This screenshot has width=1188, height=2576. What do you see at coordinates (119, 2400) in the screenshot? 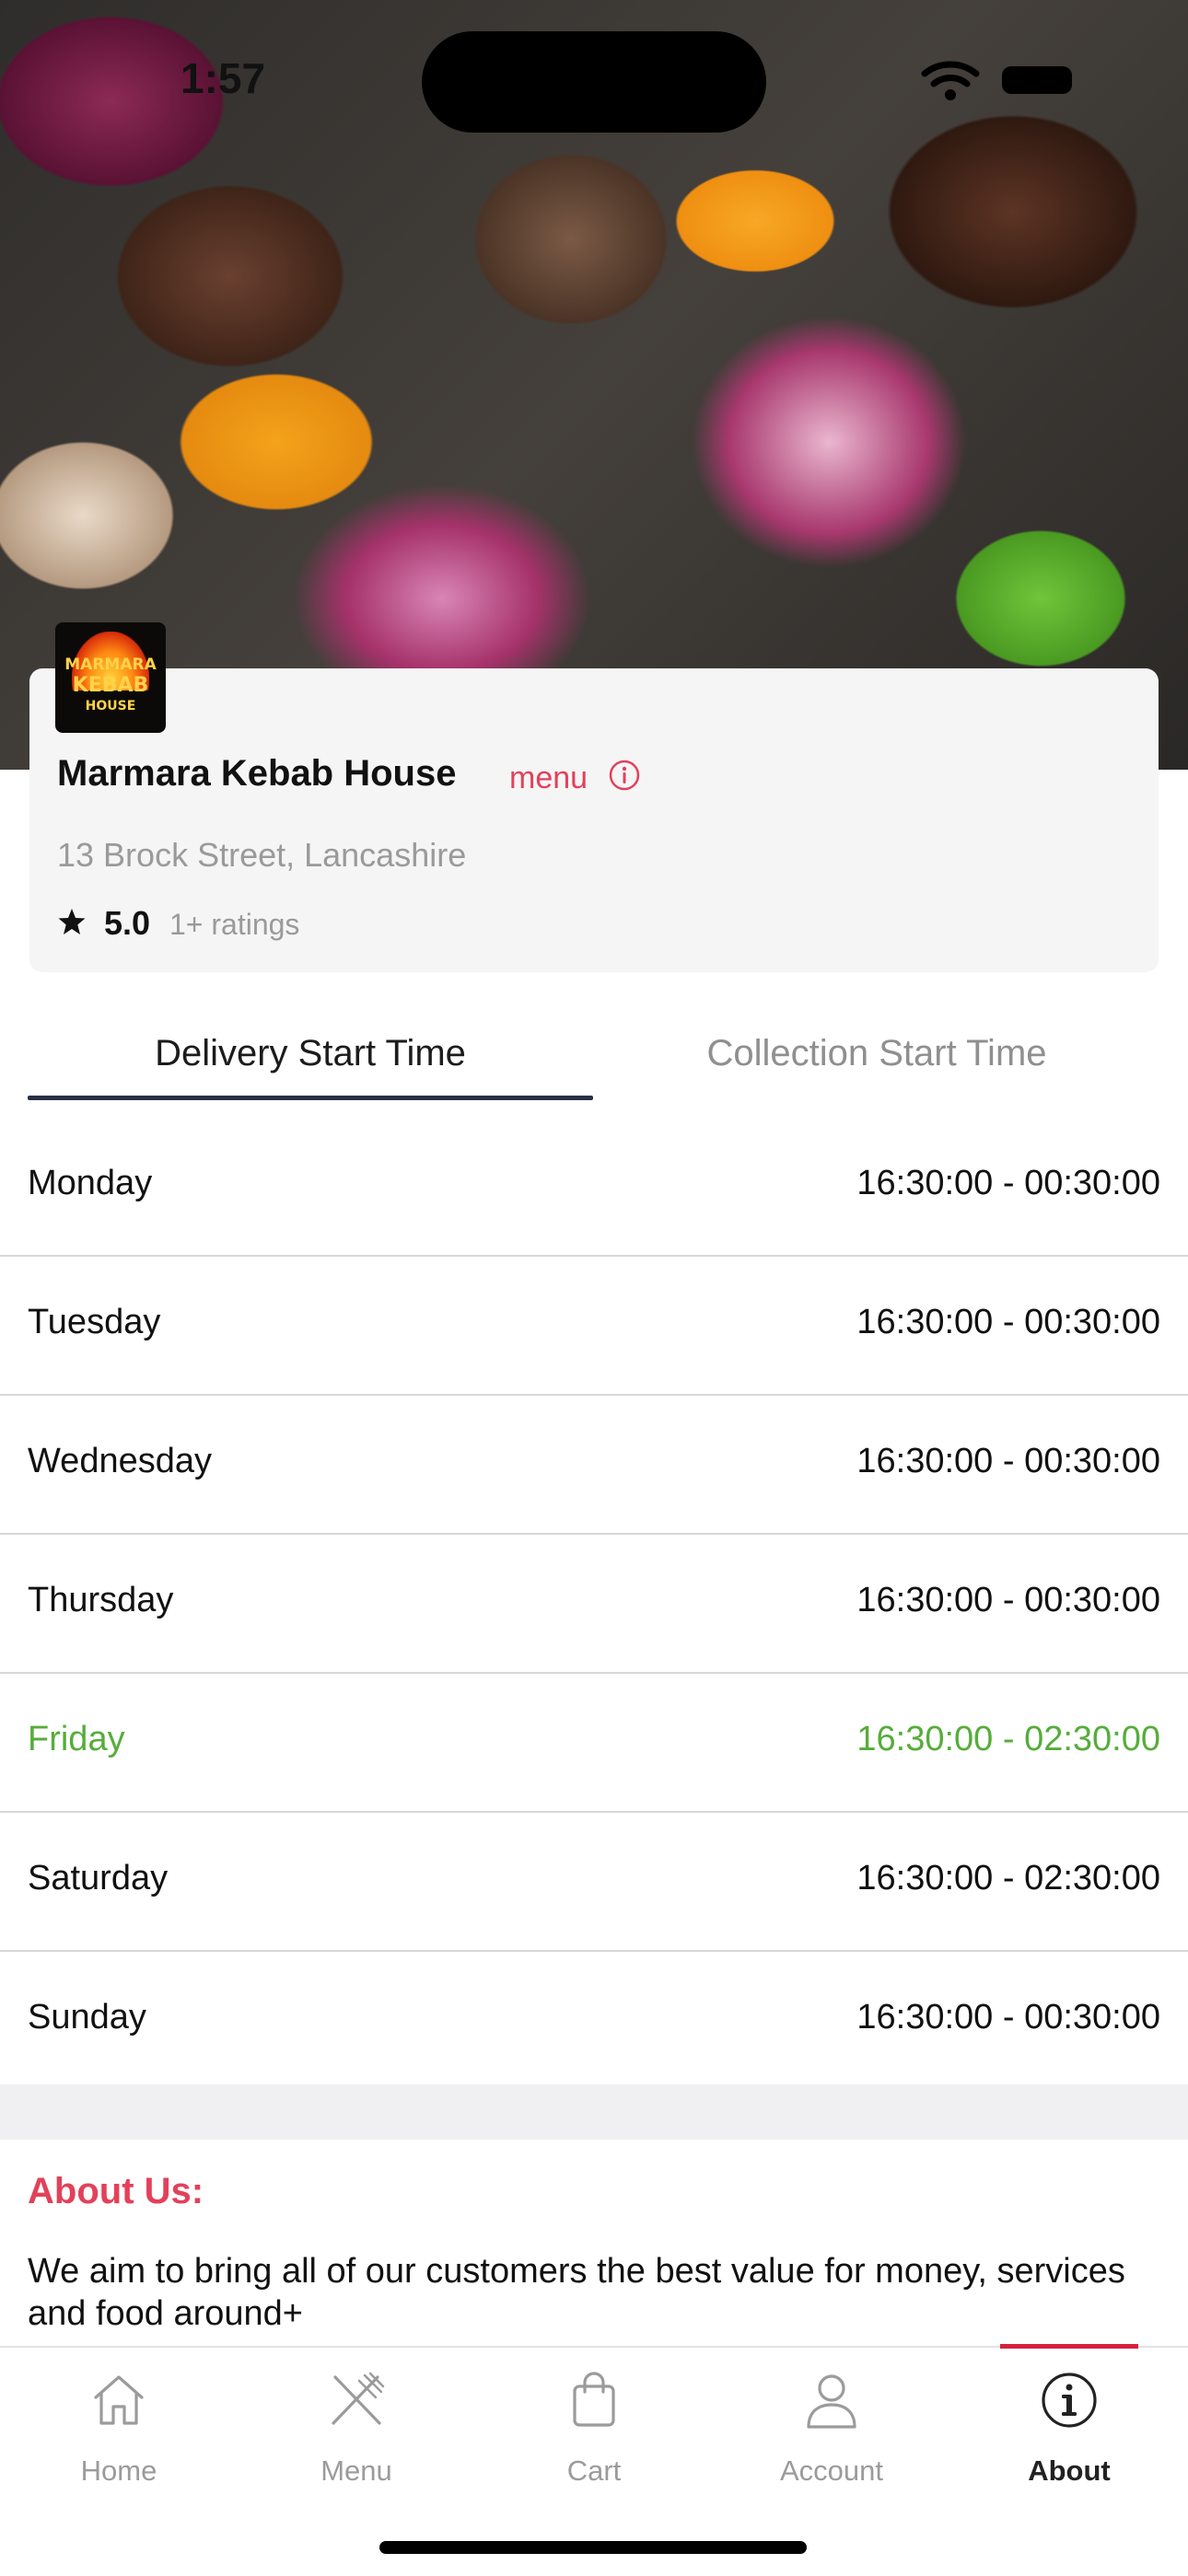
I see `home-icon` at bounding box center [119, 2400].